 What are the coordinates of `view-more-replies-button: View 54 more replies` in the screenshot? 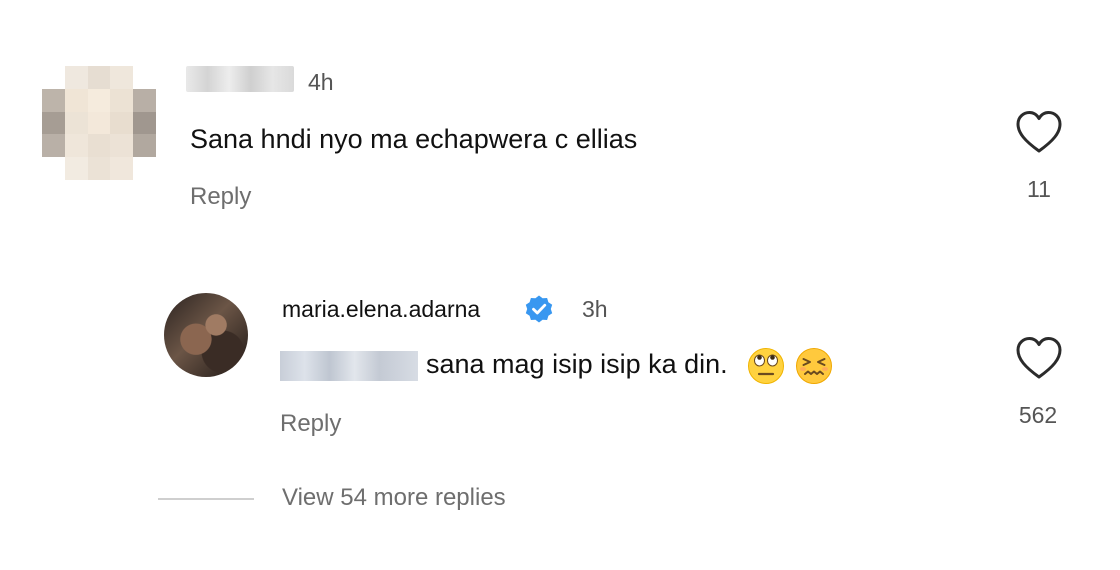 It's located at (394, 498).